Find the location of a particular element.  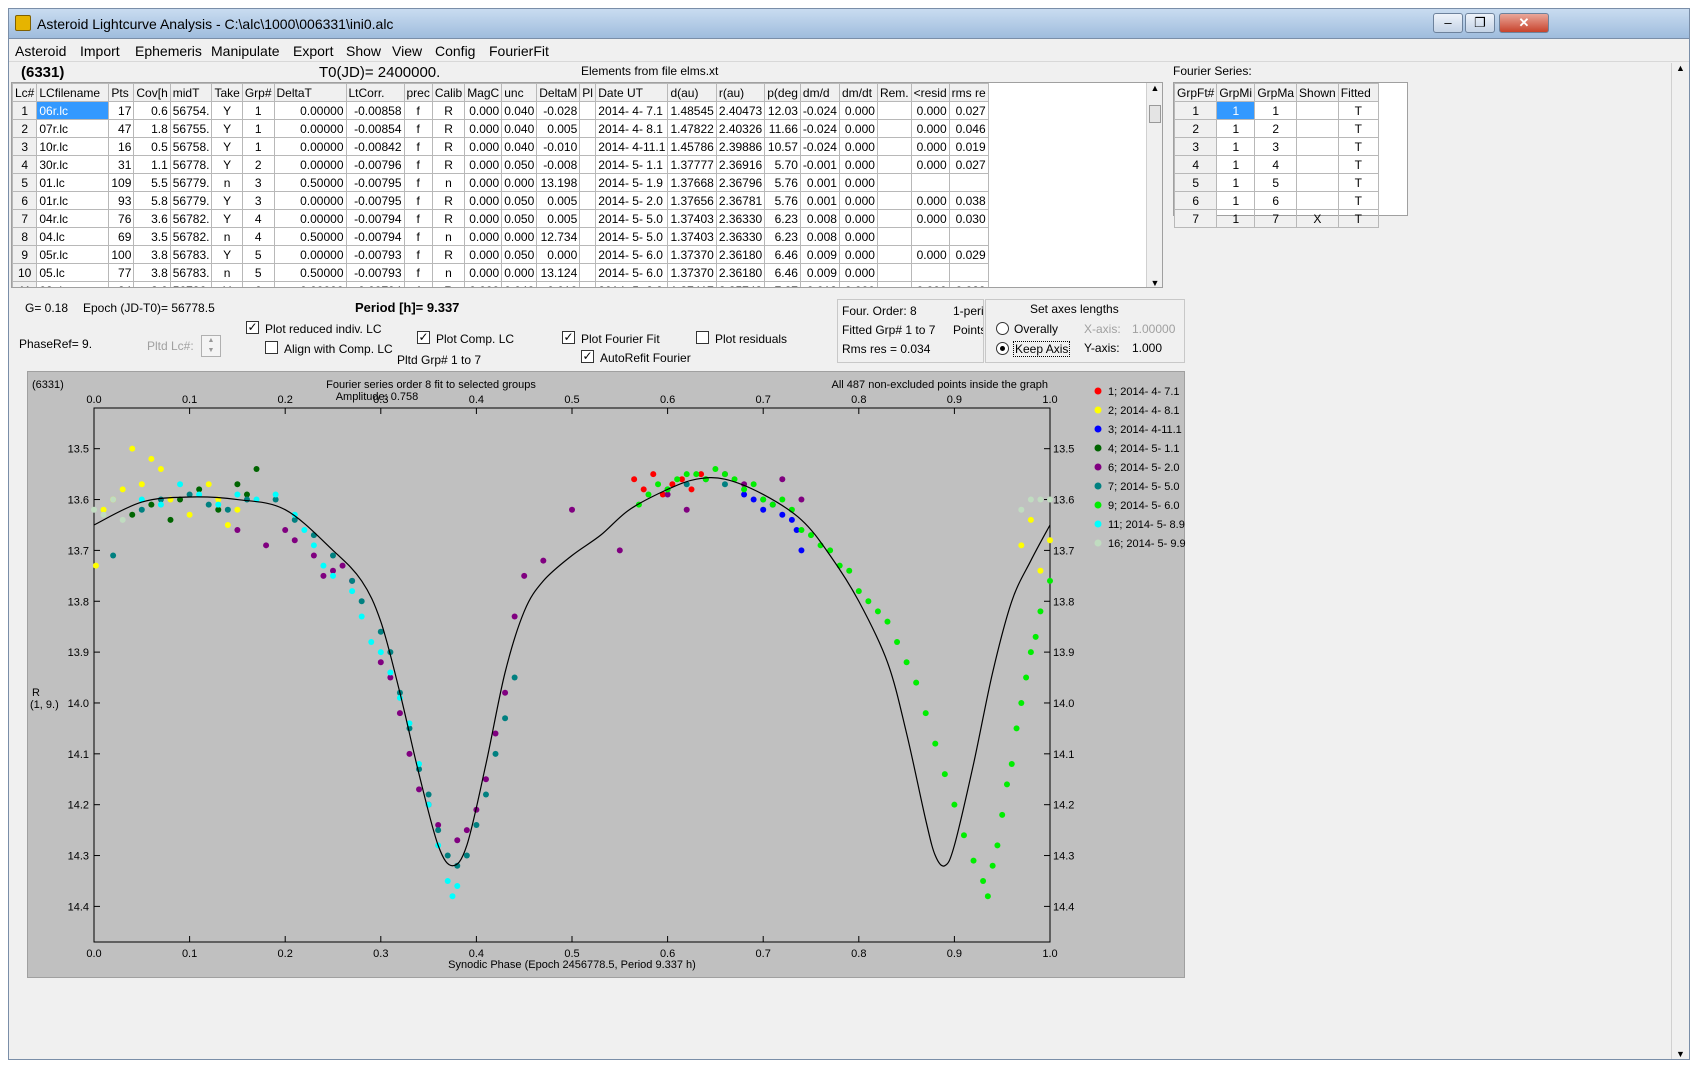

table-cell: 0.013 is located at coordinates (819, 284).